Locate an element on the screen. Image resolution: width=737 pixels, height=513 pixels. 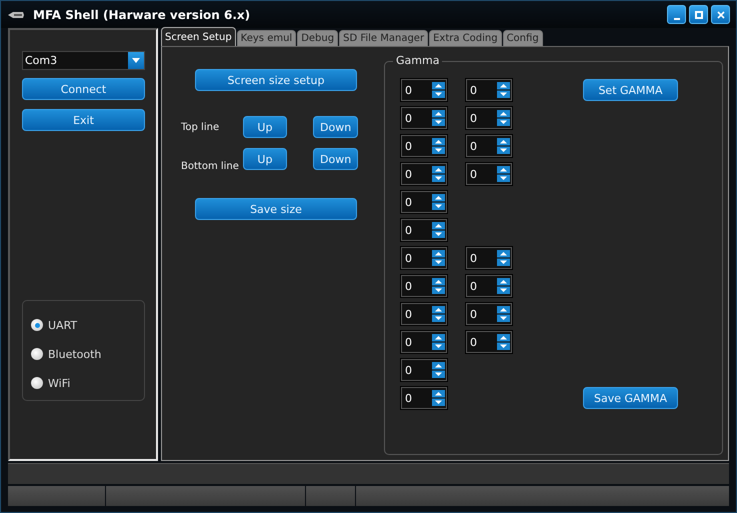
tab: Debug is located at coordinates (317, 38).